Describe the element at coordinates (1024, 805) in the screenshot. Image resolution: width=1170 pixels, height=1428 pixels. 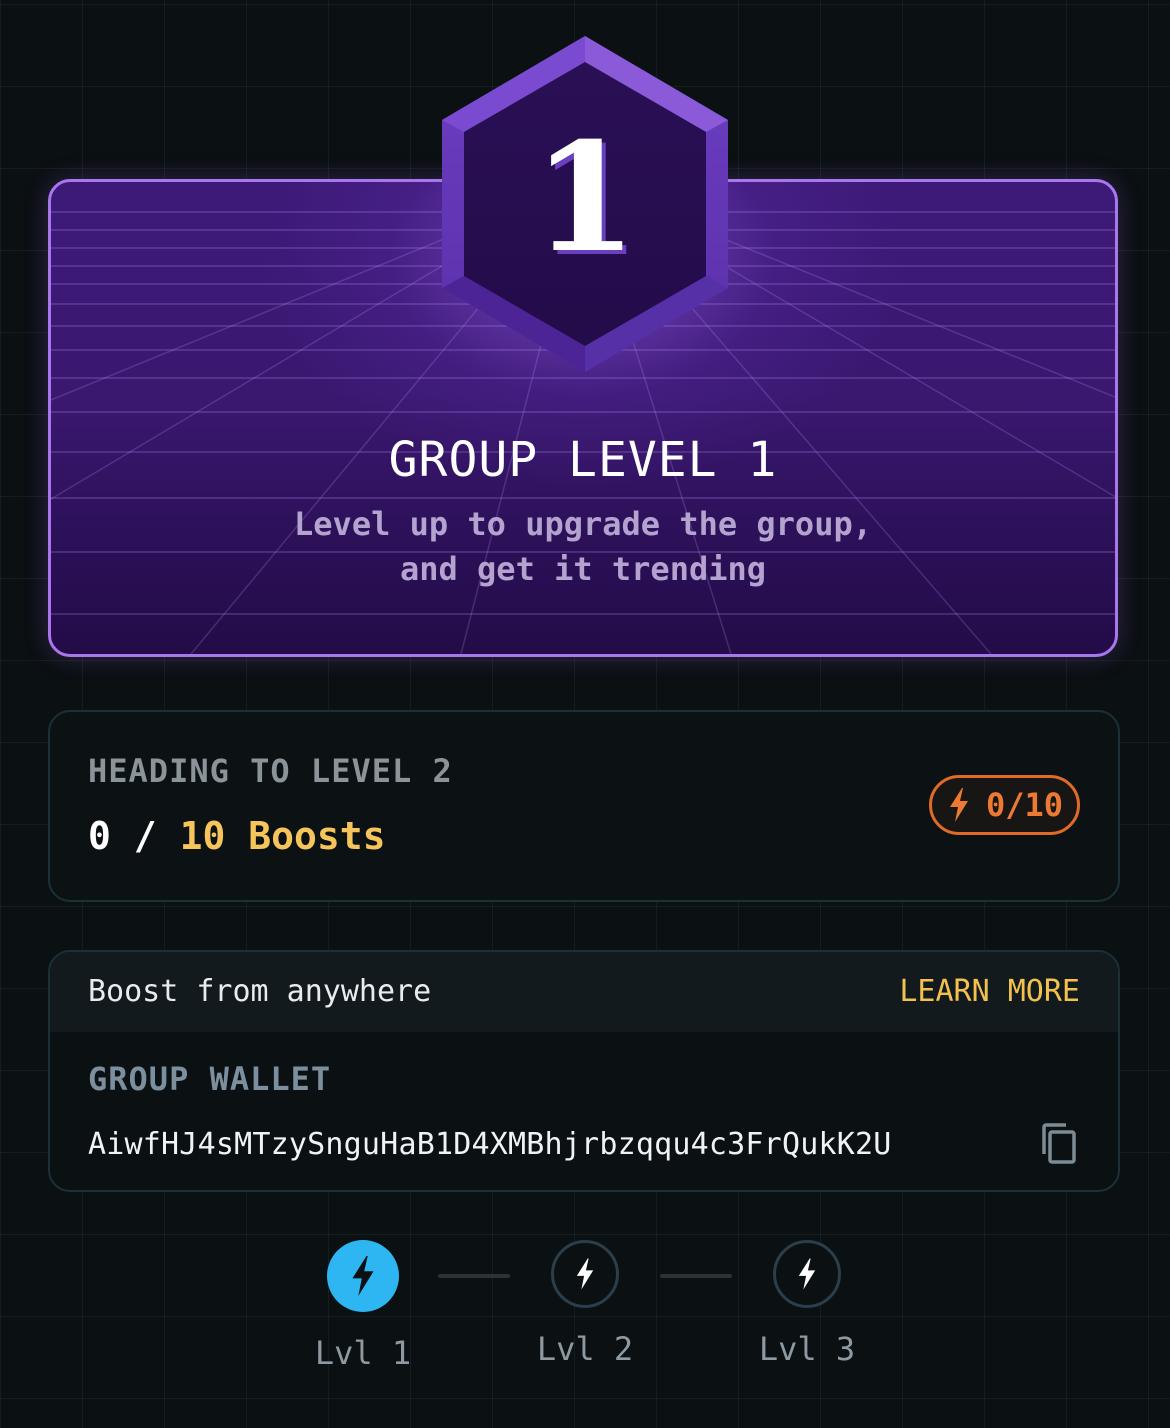
I see `boost-progress-text: 0/10` at that location.